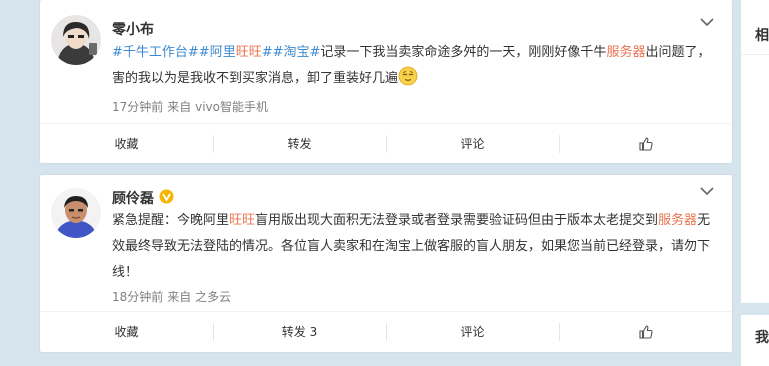 The image size is (769, 366). I want to click on post-source: 来自 之多云, so click(199, 297).